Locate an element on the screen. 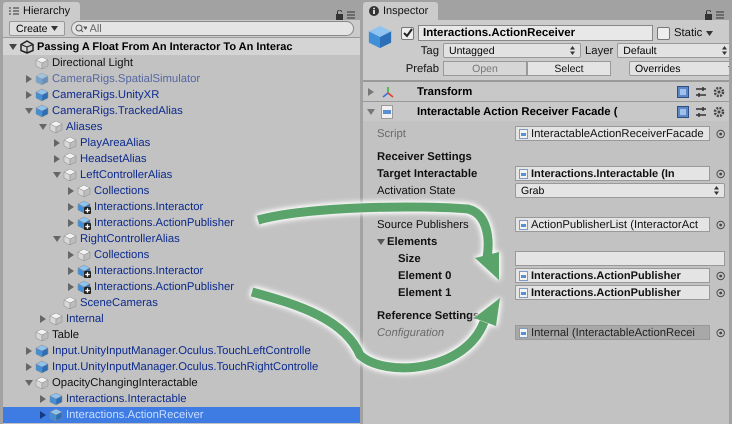  hierarchy-item: HeadsetAlias is located at coordinates (181, 159).